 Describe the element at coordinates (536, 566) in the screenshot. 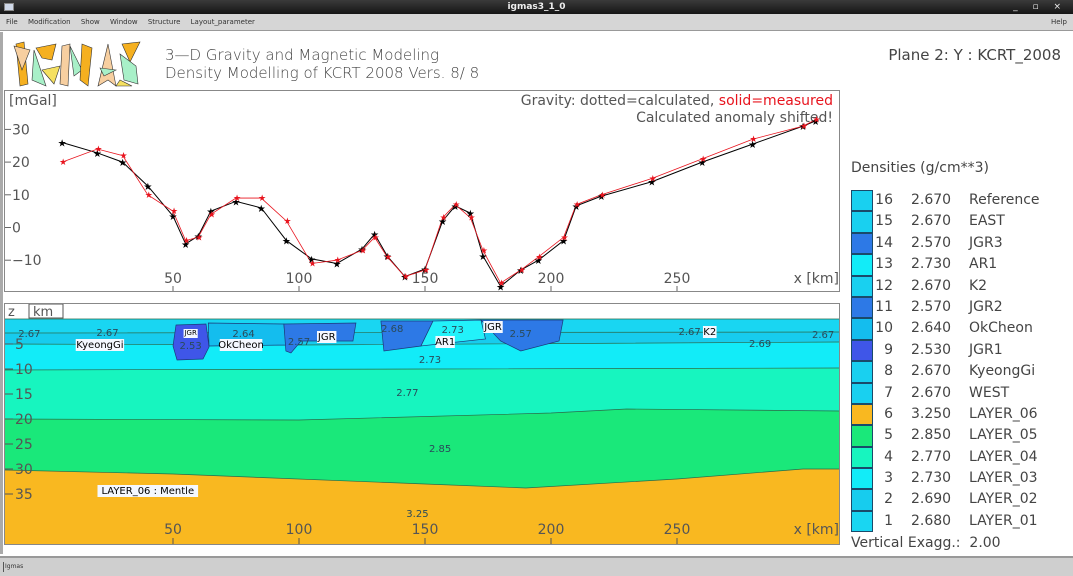

I see `status-bar: Igmas` at that location.